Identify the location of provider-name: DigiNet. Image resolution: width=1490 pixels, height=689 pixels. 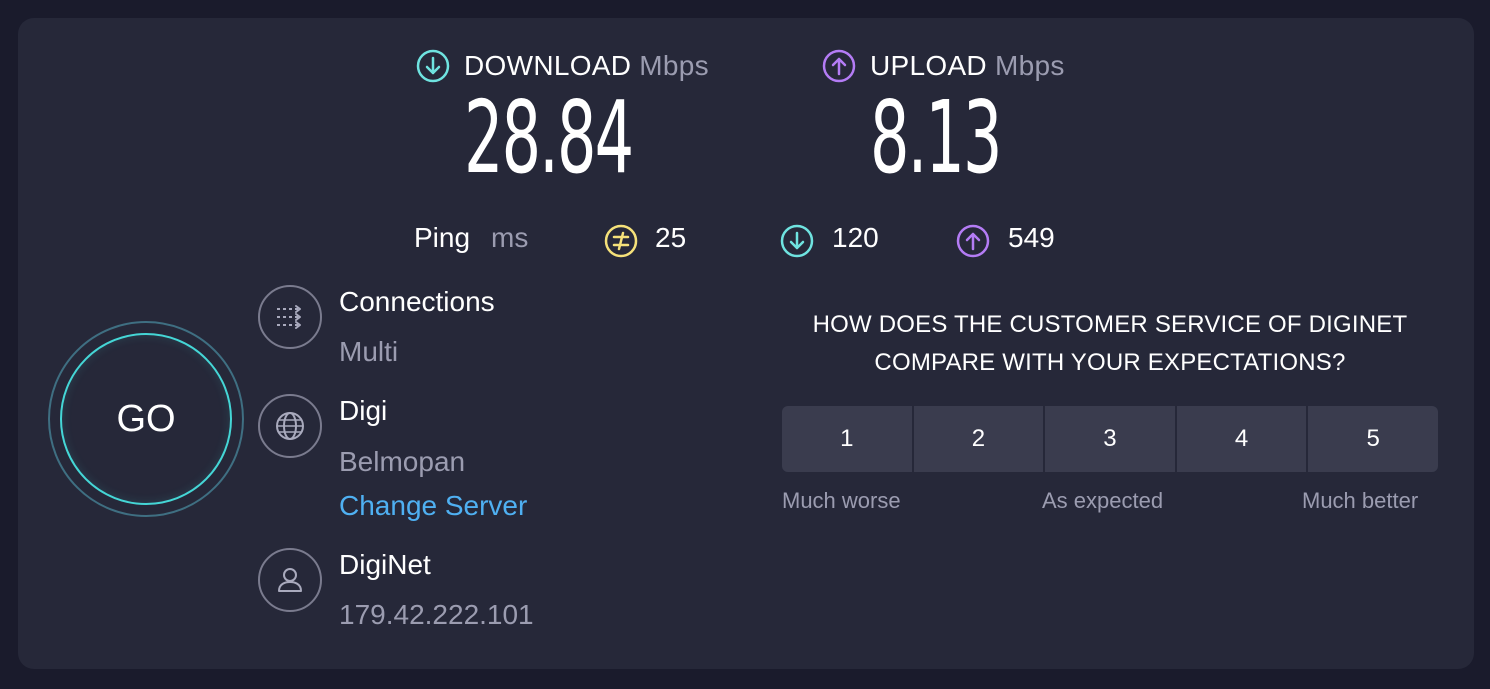
(385, 564).